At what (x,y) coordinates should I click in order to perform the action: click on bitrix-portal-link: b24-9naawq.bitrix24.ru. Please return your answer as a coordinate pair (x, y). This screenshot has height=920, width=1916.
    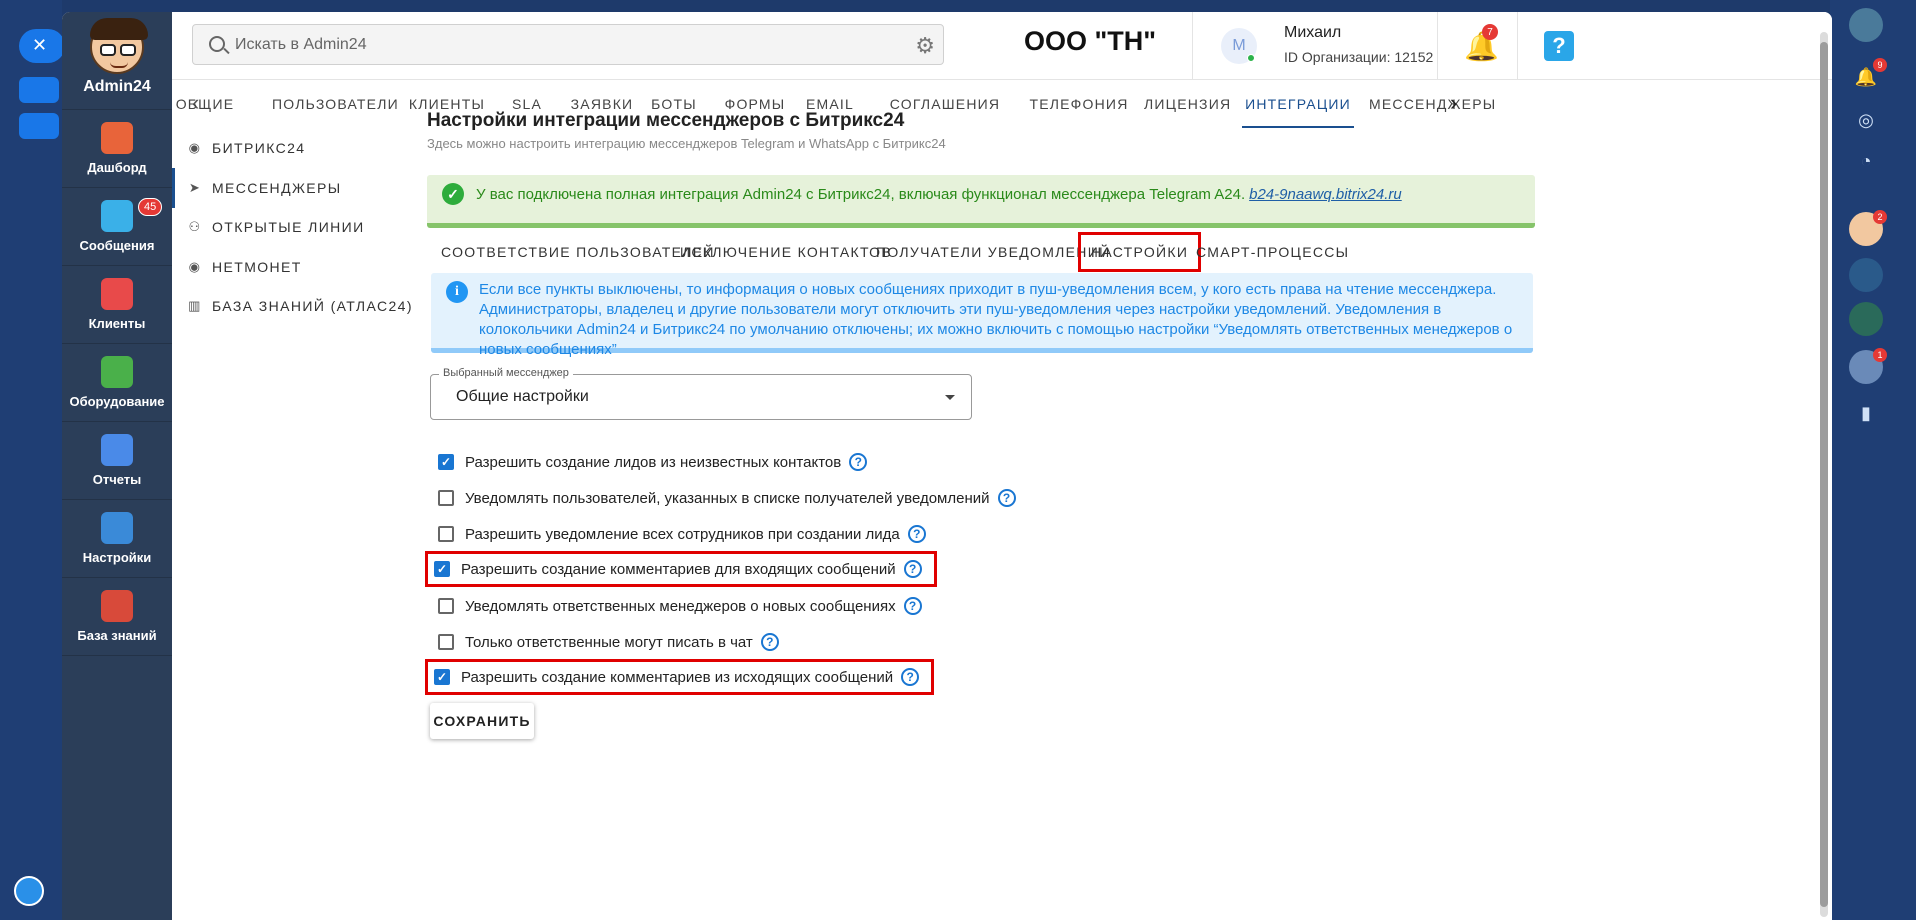
    Looking at the image, I should click on (1325, 194).